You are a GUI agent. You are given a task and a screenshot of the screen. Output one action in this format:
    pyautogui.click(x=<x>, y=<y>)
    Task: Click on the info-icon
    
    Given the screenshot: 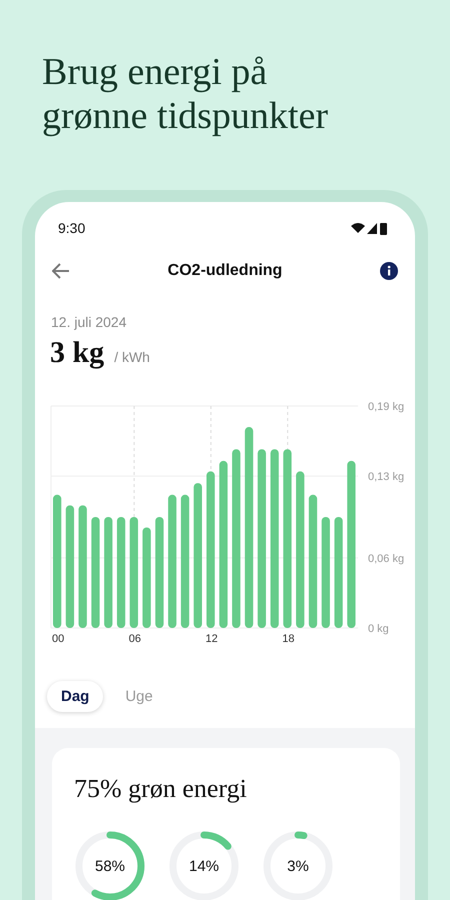 What is the action you would take?
    pyautogui.click(x=389, y=271)
    